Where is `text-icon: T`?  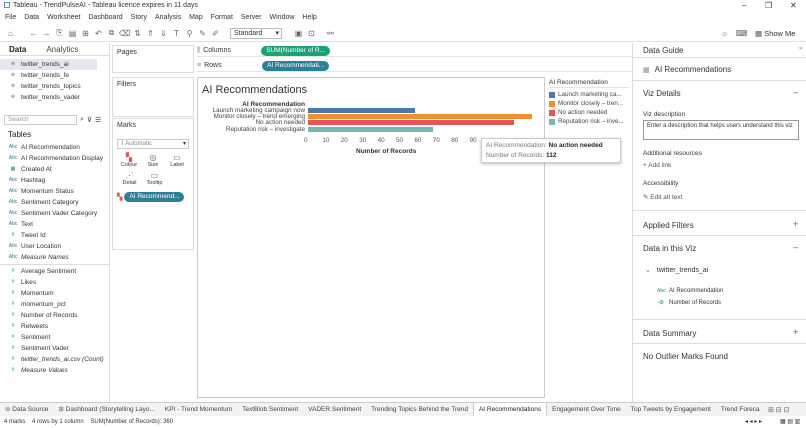 text-icon: T is located at coordinates (176, 33).